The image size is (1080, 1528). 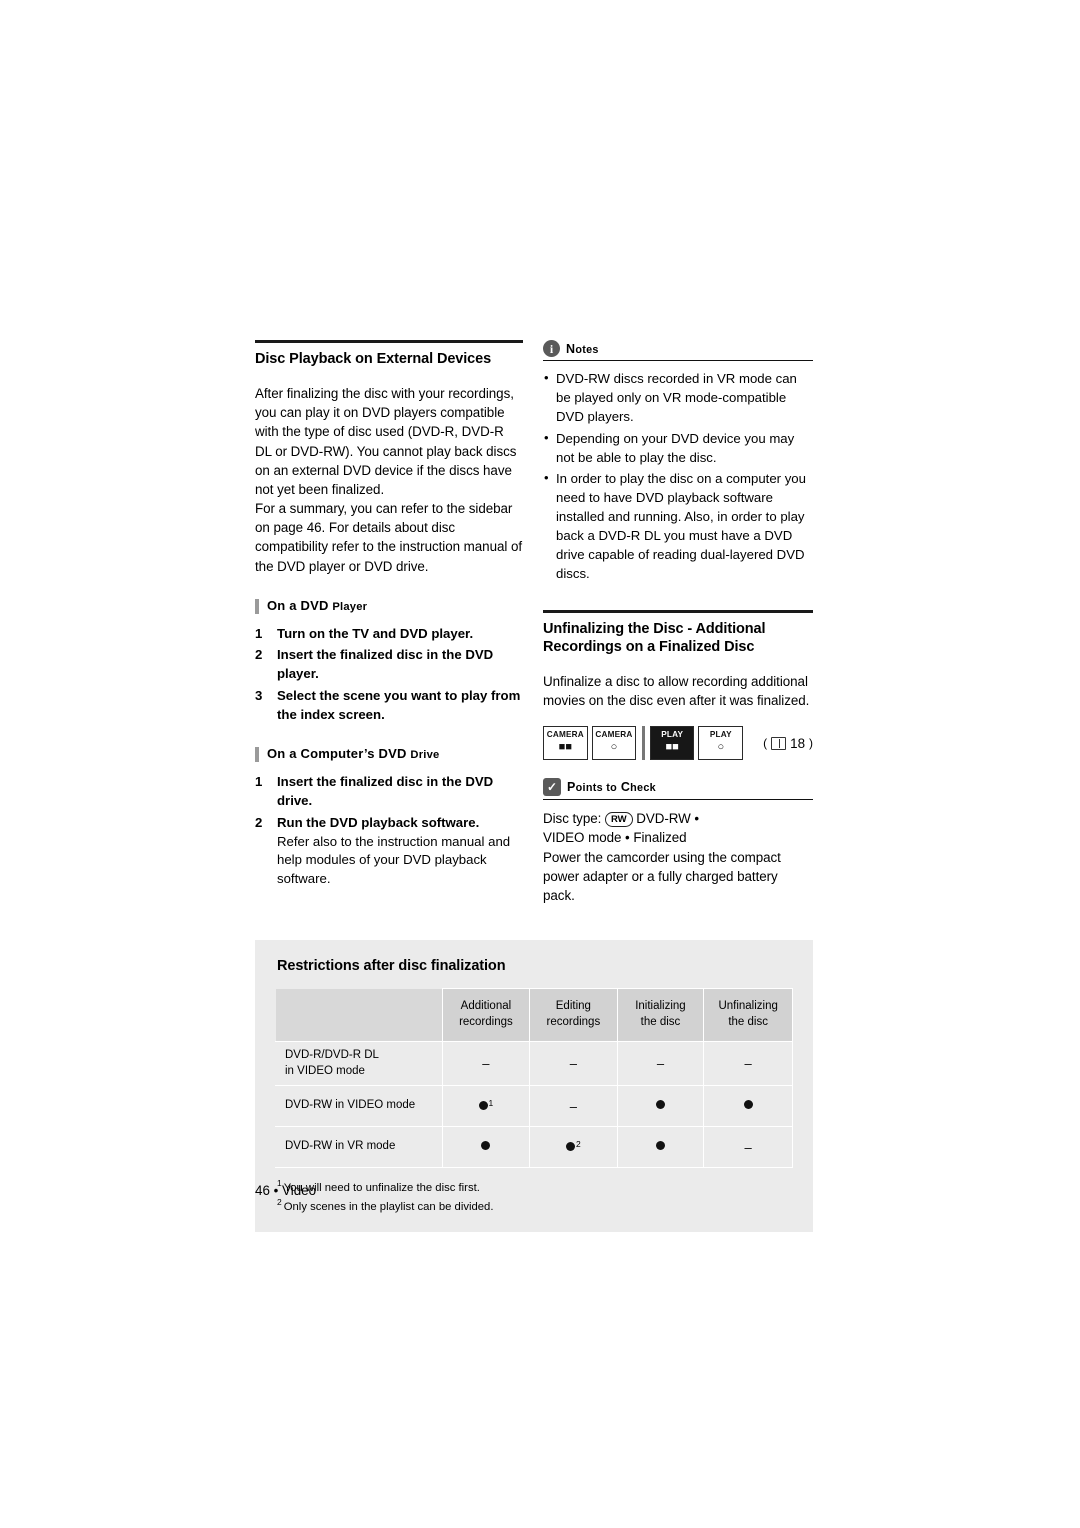 I want to click on play-photo-mode: PLAY ○, so click(x=721, y=743).